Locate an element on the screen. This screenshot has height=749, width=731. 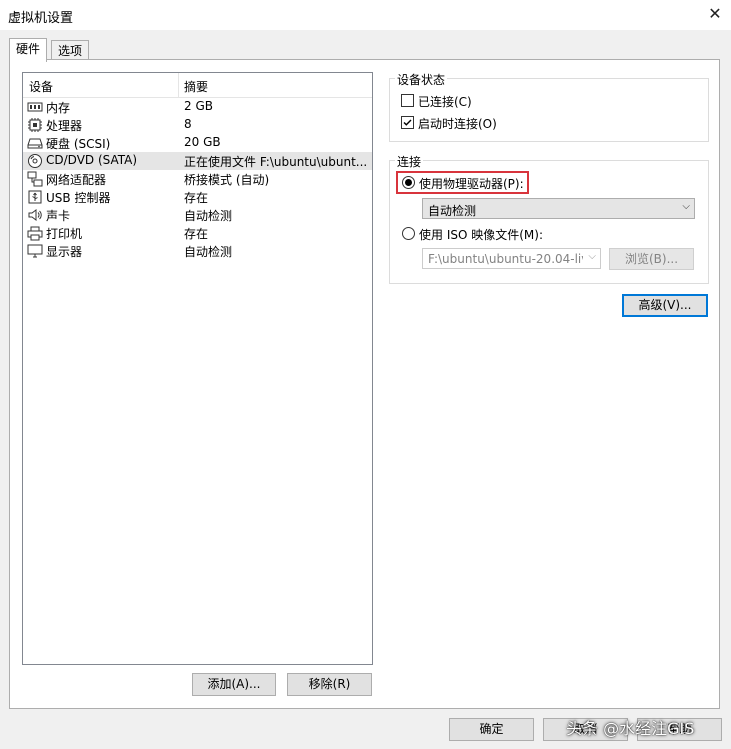
device-summary: 8 is located at coordinates (188, 124).